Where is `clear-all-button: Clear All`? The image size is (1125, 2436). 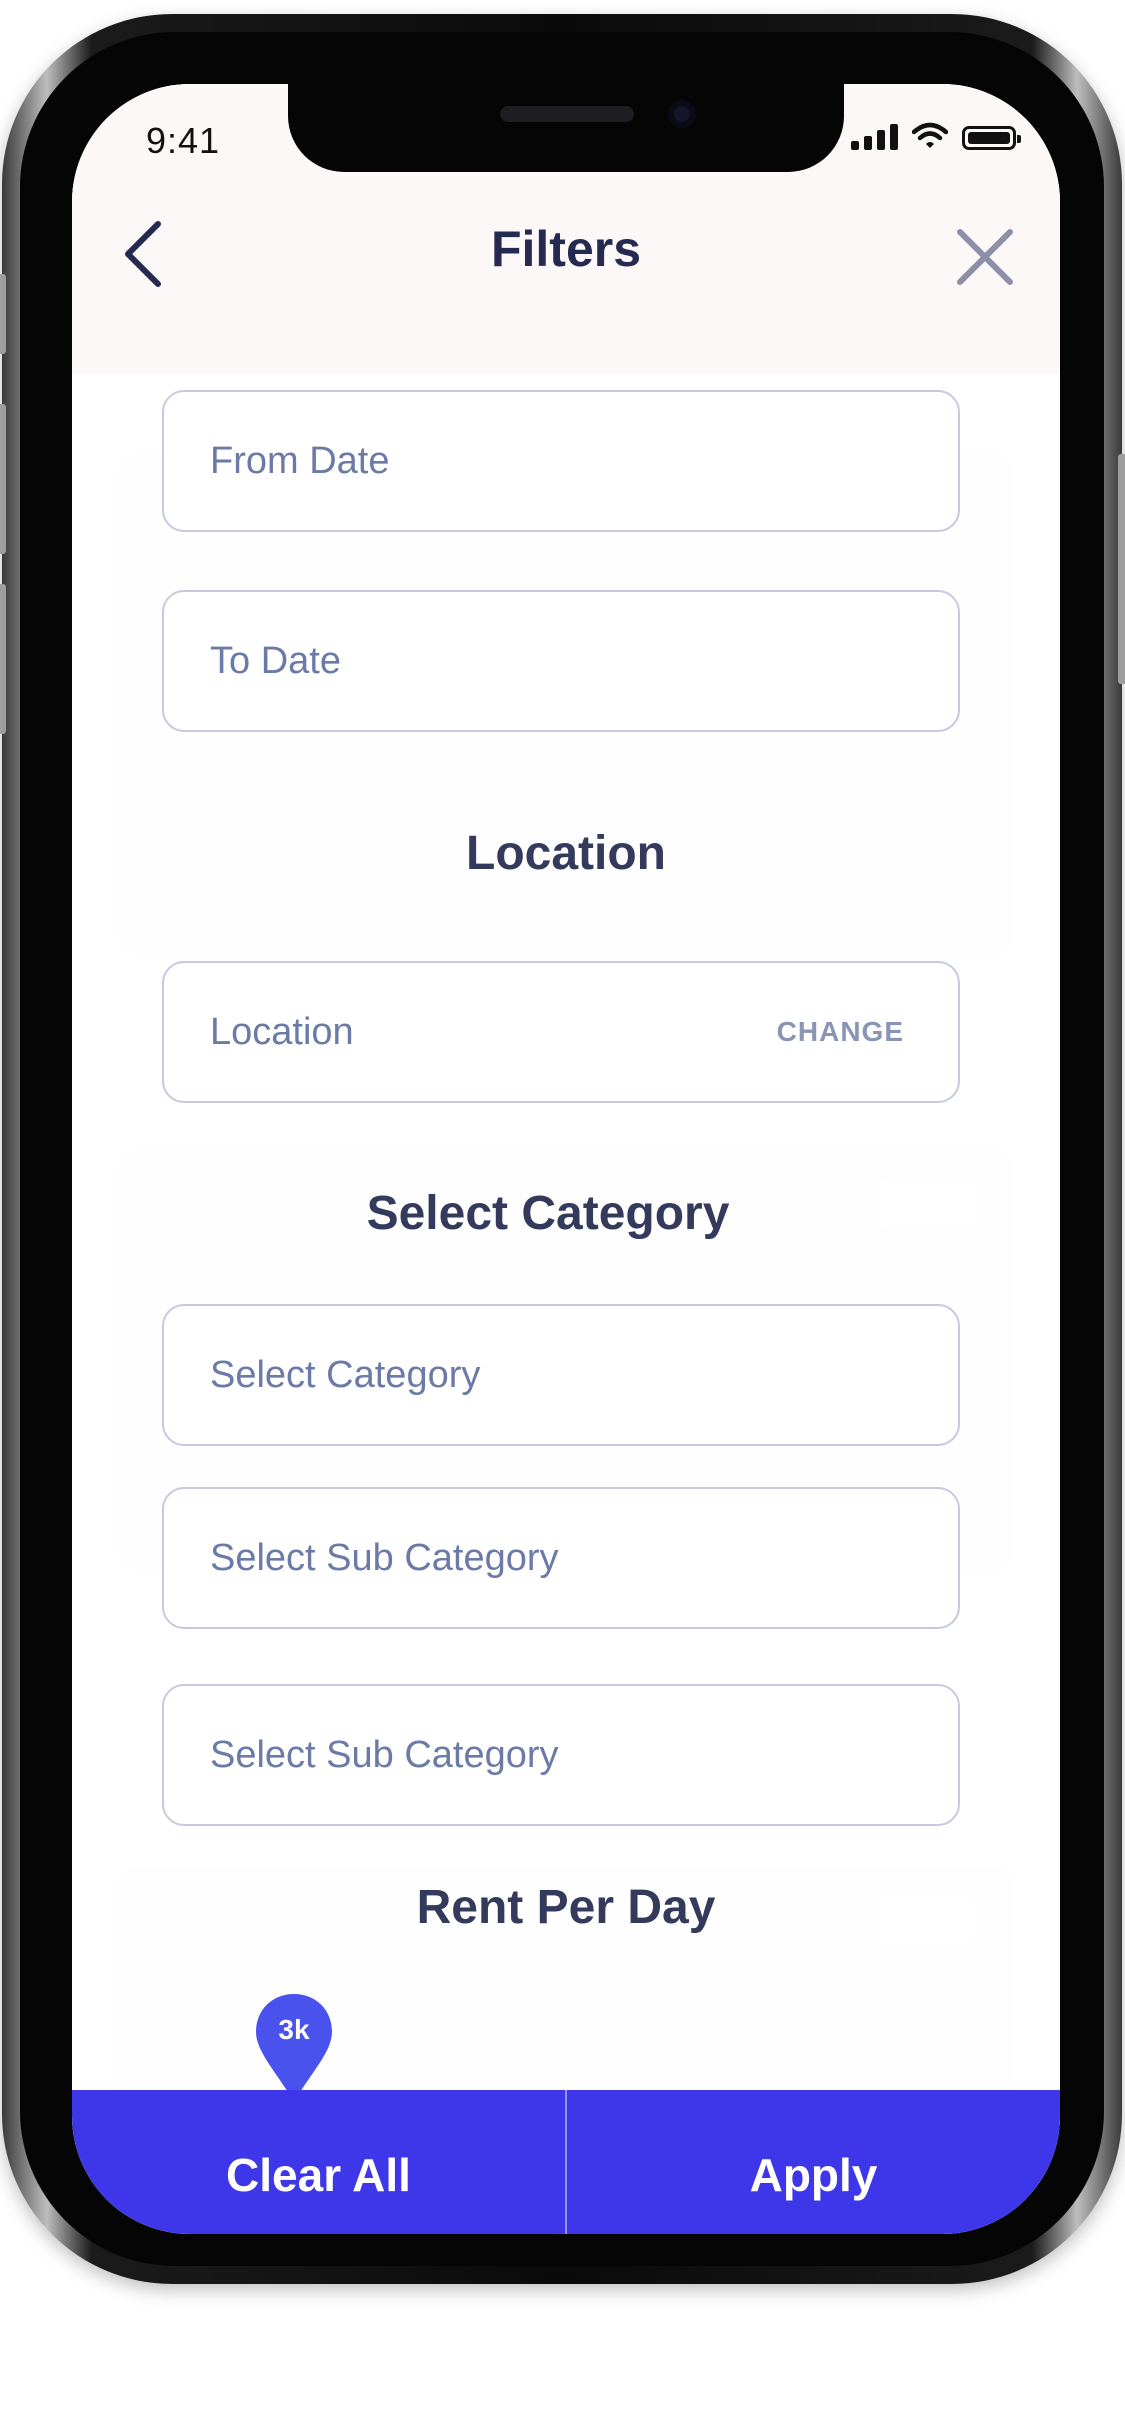
clear-all-button: Clear All is located at coordinates (318, 2162).